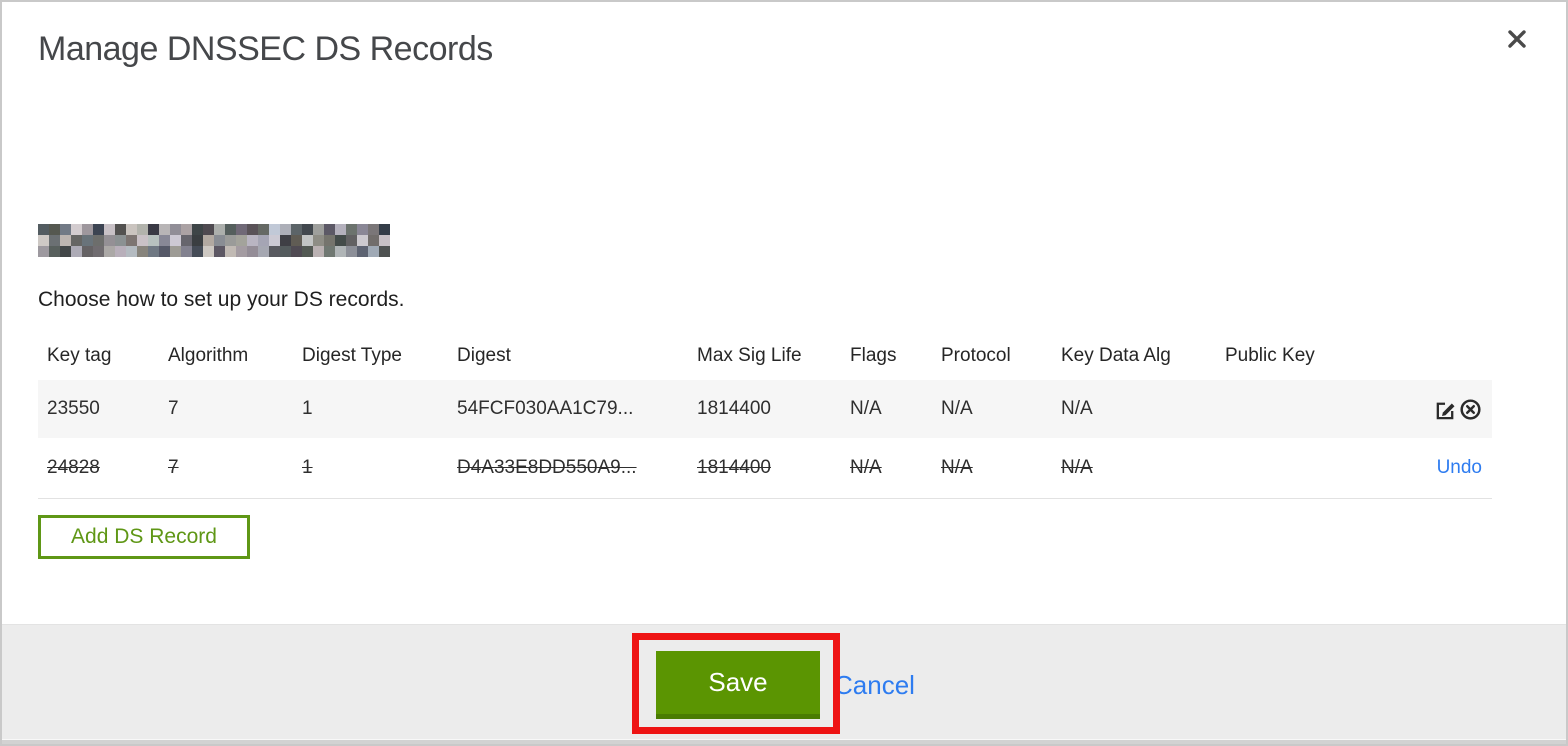 This screenshot has width=1568, height=746. Describe the element at coordinates (1431, 409) in the screenshot. I see `row-actions` at that location.